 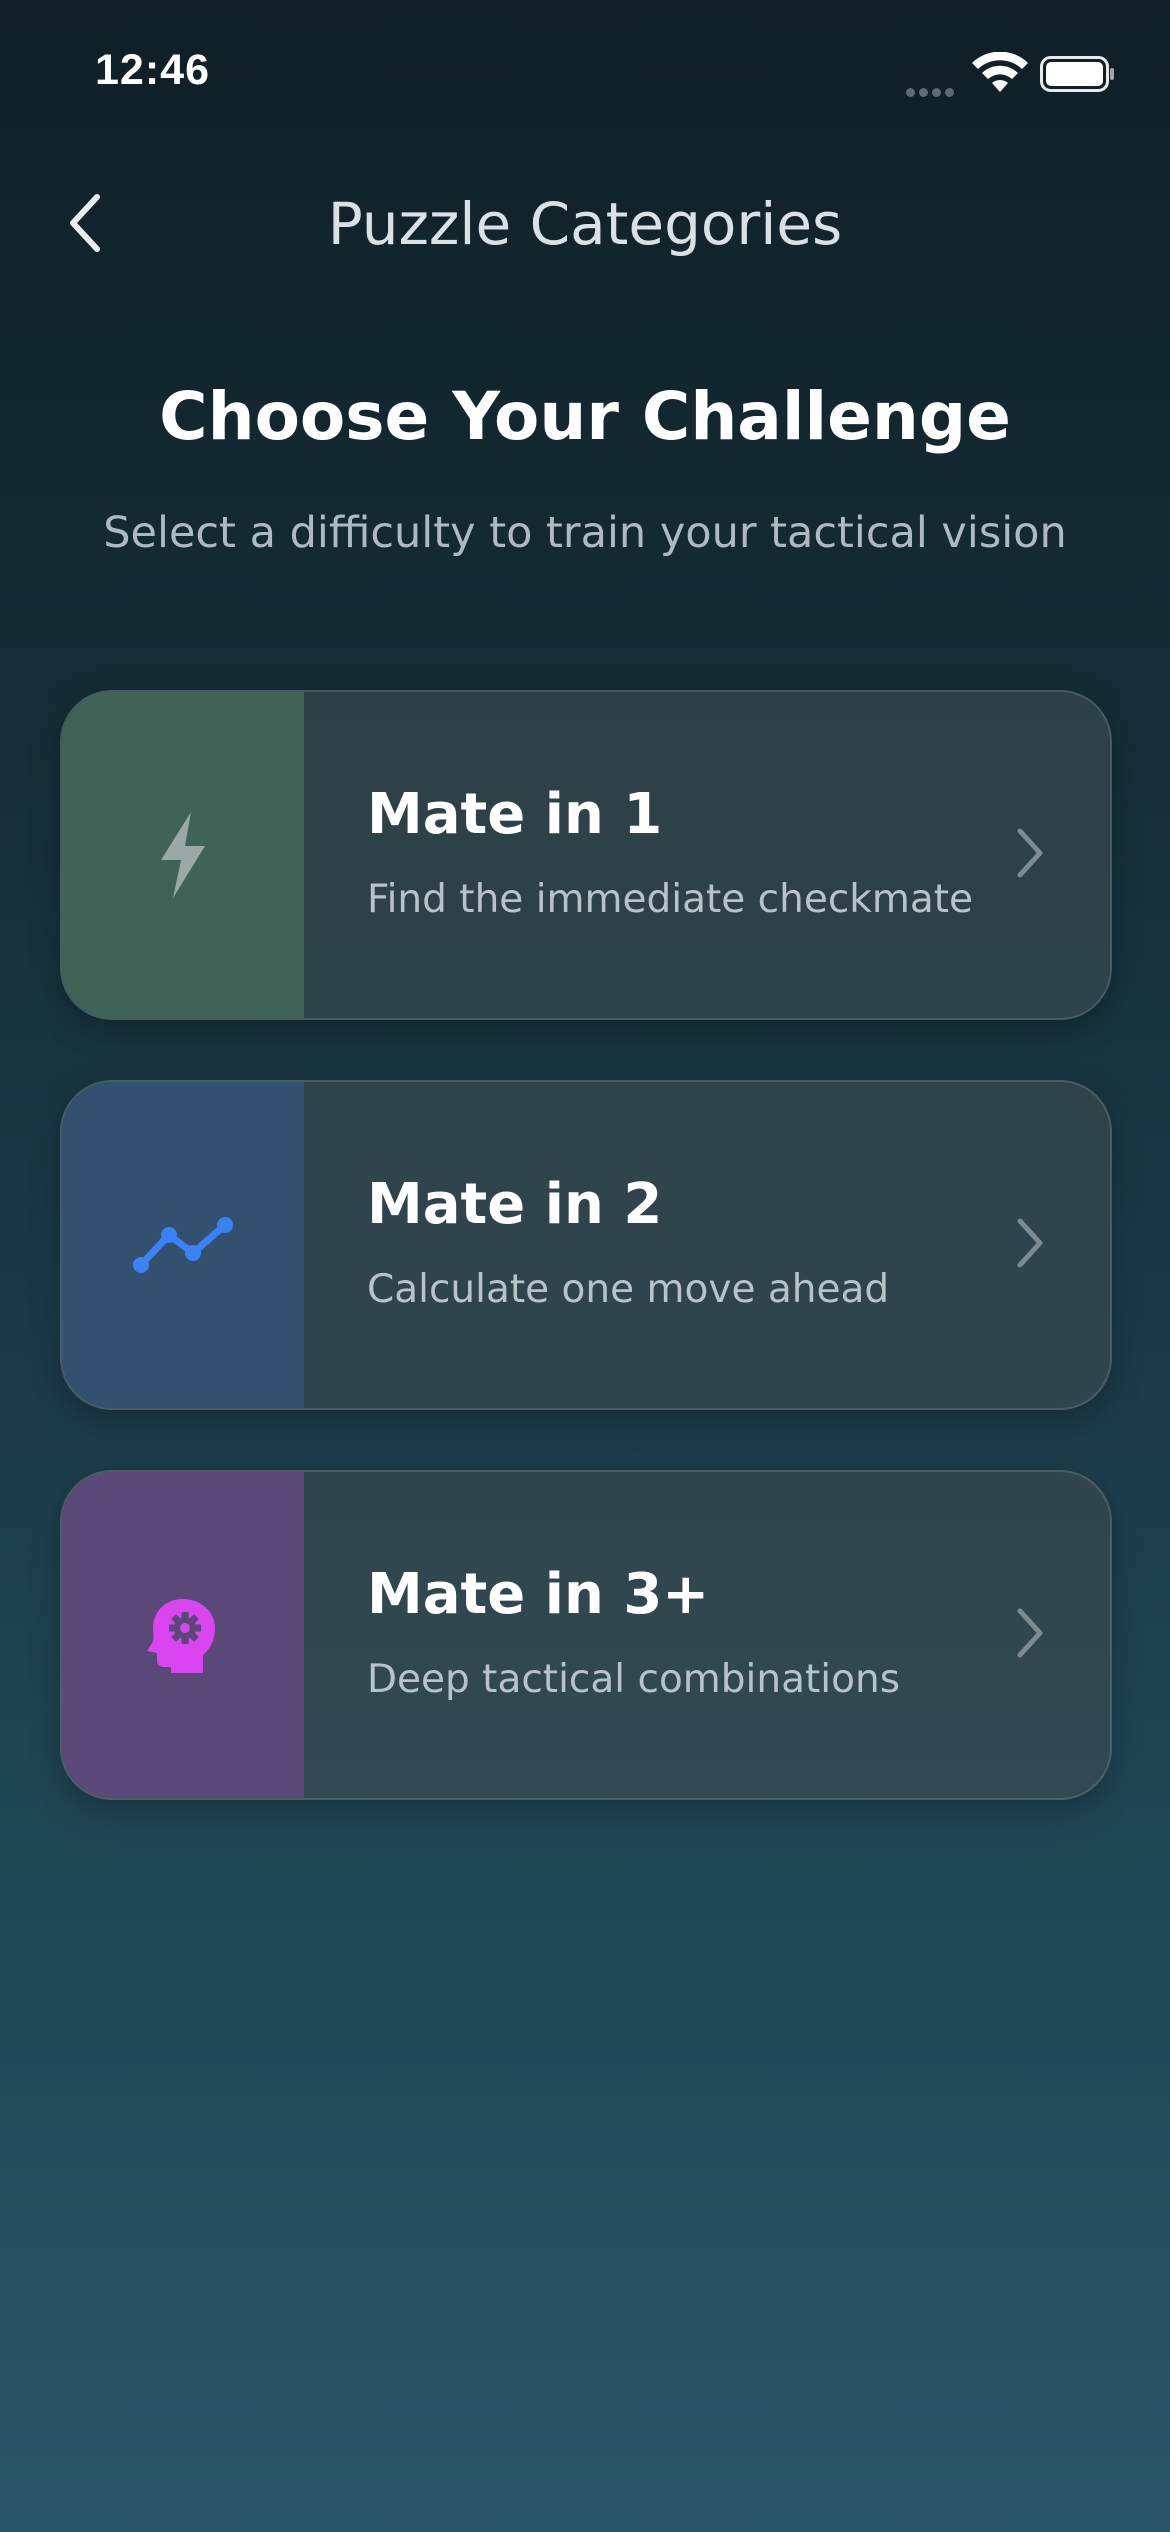 I want to click on card-subtitle: Deep tactical combinations, so click(x=634, y=1679).